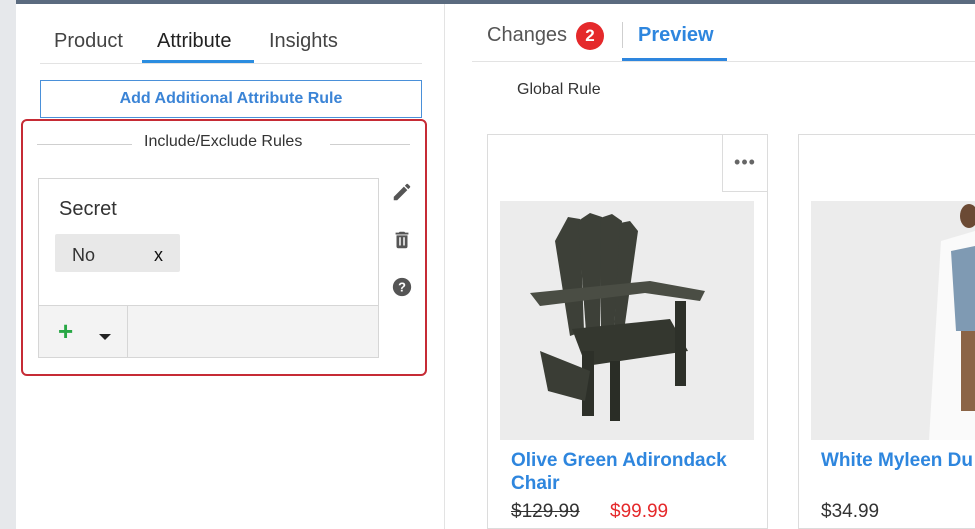 This screenshot has width=975, height=529. What do you see at coordinates (194, 41) in the screenshot?
I see `tab-attribute: Attribute` at bounding box center [194, 41].